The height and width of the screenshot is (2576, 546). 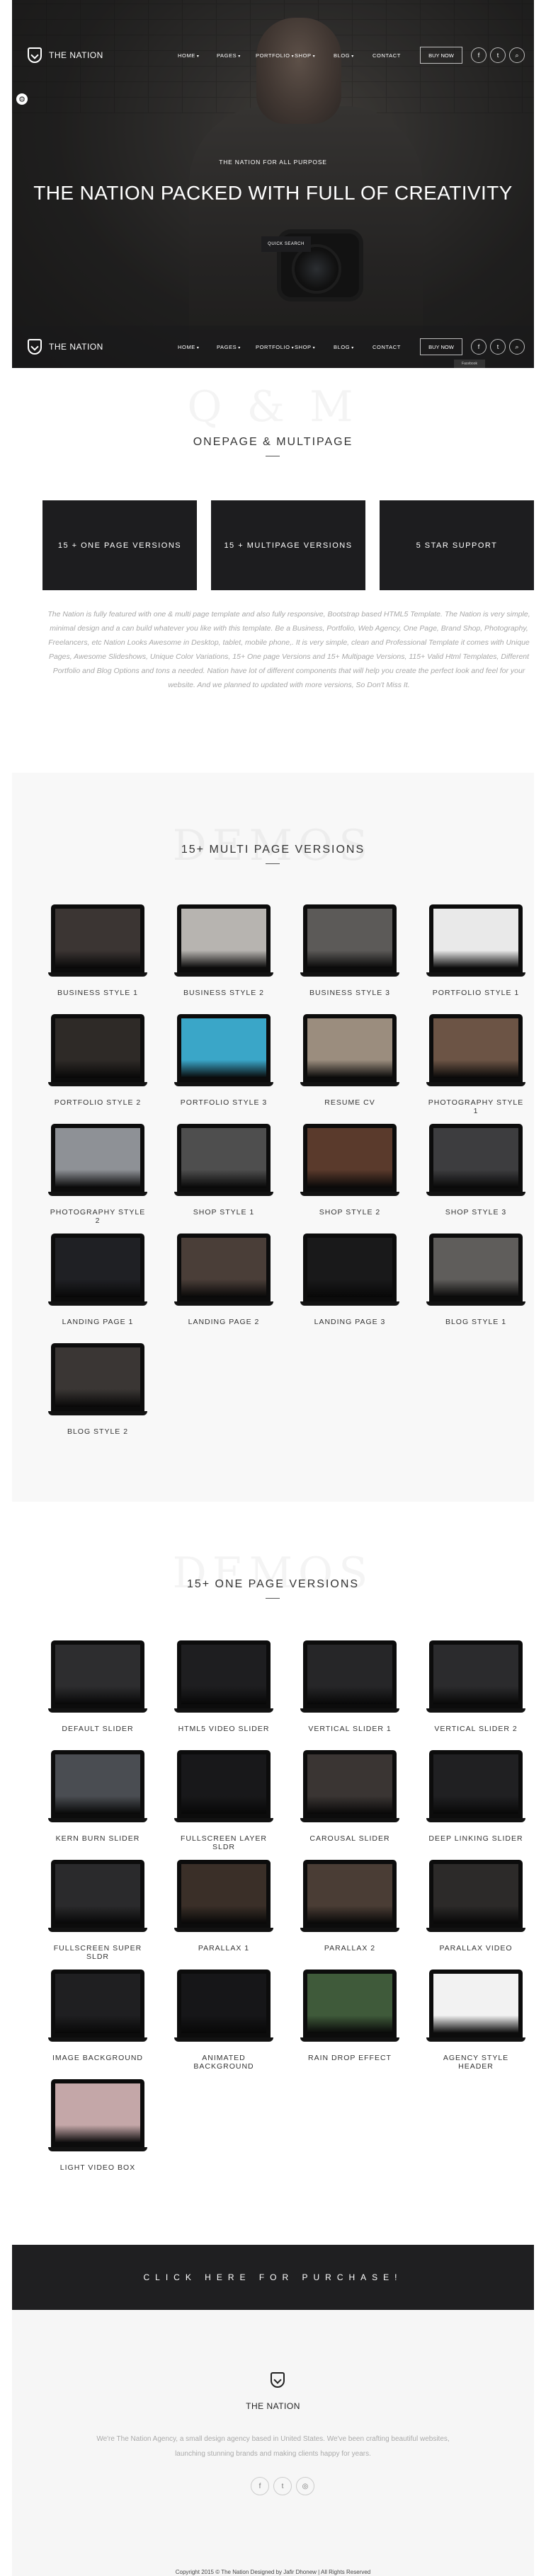 I want to click on demo-card: FULLSCREEN SUPER SLDR, so click(x=98, y=1911).